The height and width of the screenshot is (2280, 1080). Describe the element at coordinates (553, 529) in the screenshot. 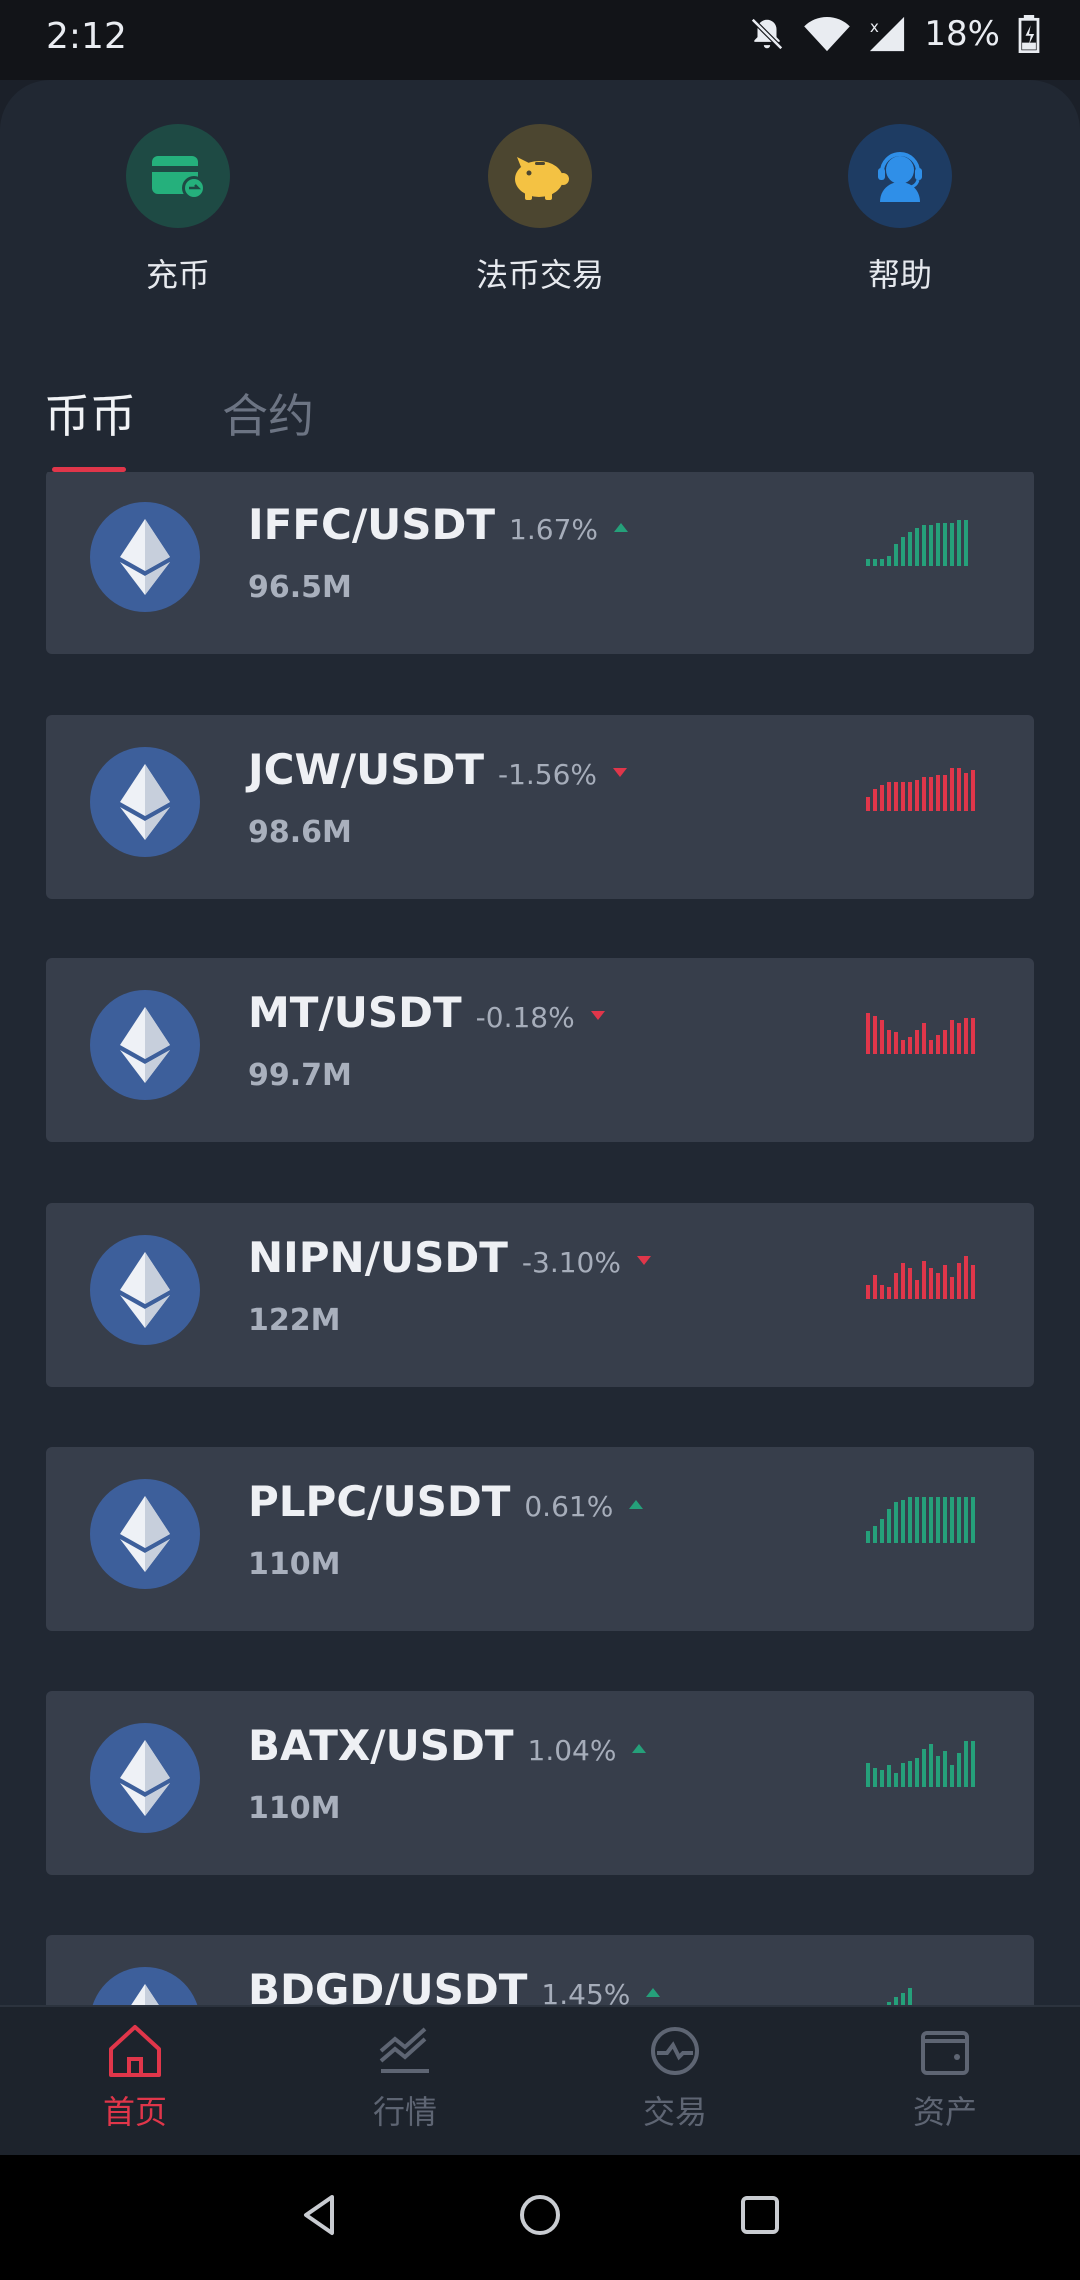

I see `change-percent: 1.67%` at that location.